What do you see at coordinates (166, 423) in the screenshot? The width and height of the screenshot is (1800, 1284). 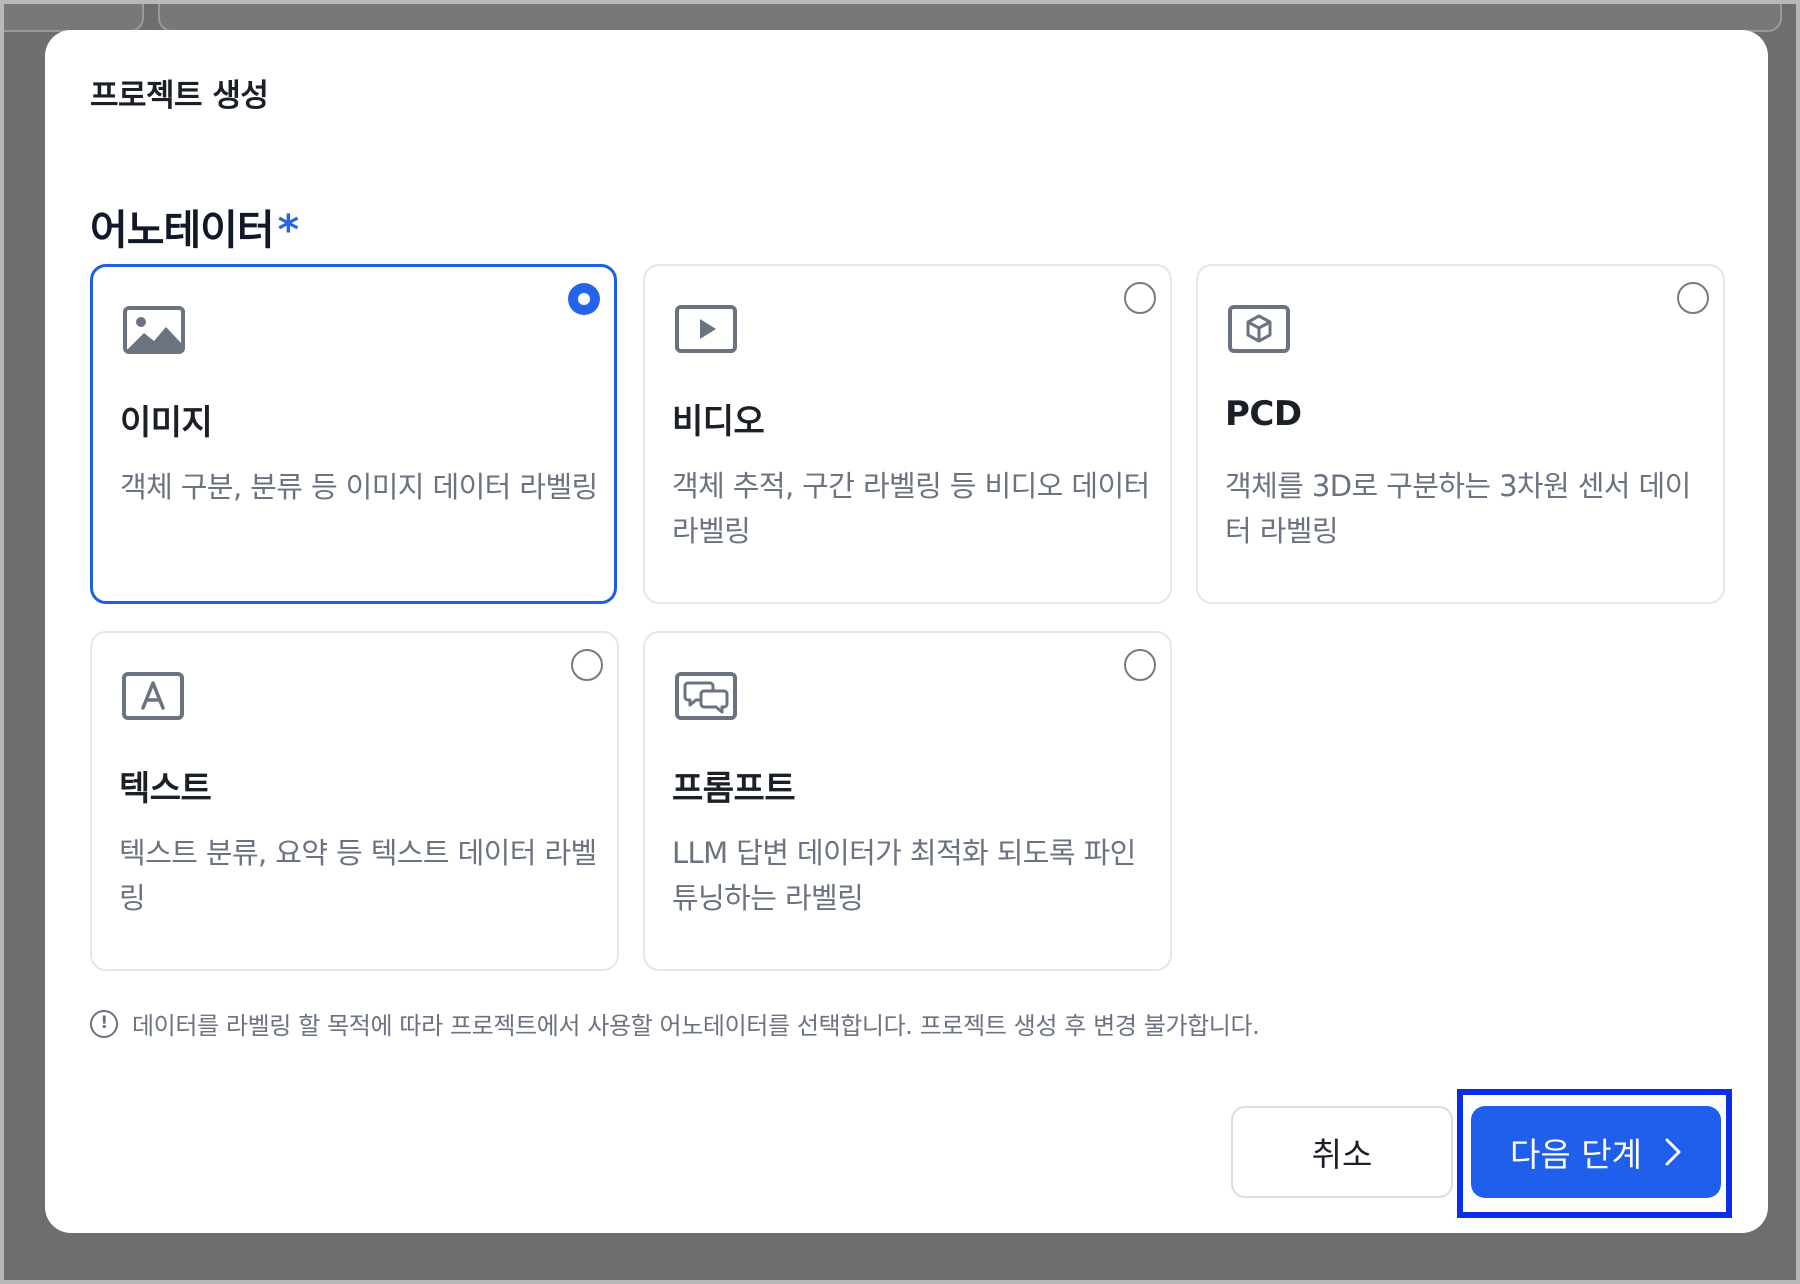 I see `option-title-image: 이미지` at bounding box center [166, 423].